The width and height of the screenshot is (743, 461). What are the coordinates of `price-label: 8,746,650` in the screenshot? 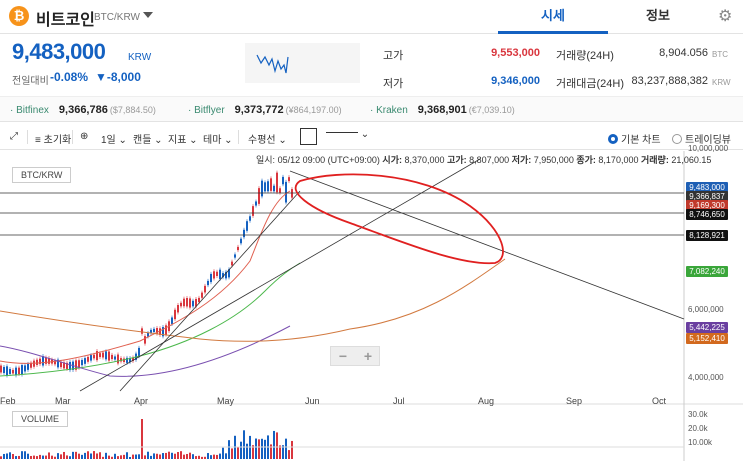 It's located at (707, 214).